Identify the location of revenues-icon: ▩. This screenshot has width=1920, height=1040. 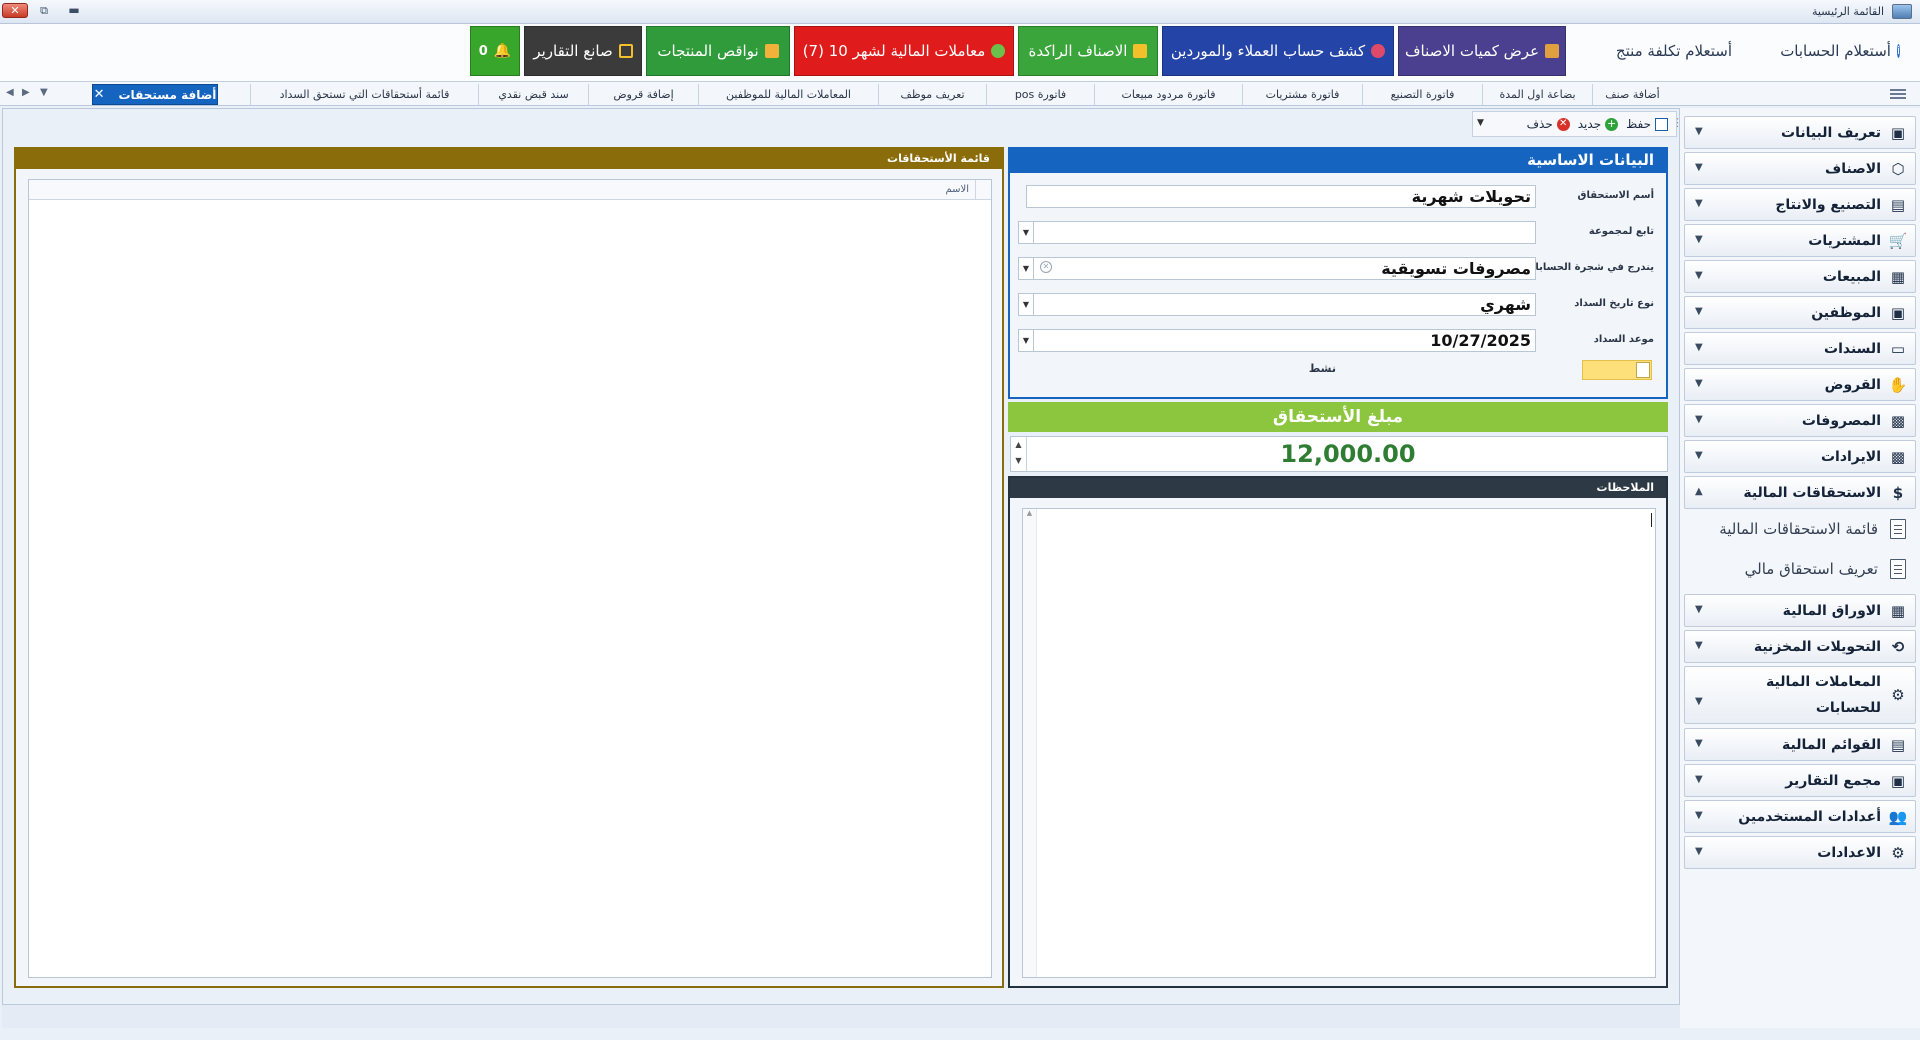
(1898, 456).